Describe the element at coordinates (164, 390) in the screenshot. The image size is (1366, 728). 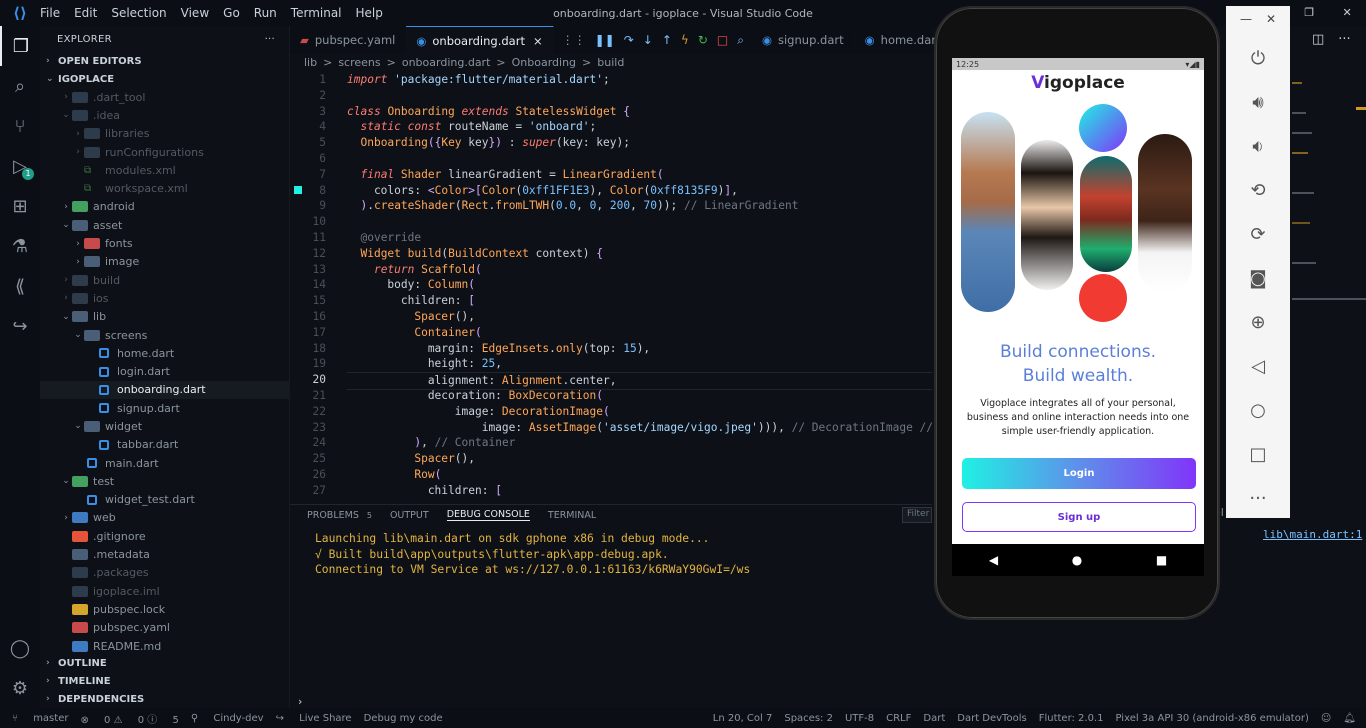
I see `tree-item: onboarding.dart` at that location.